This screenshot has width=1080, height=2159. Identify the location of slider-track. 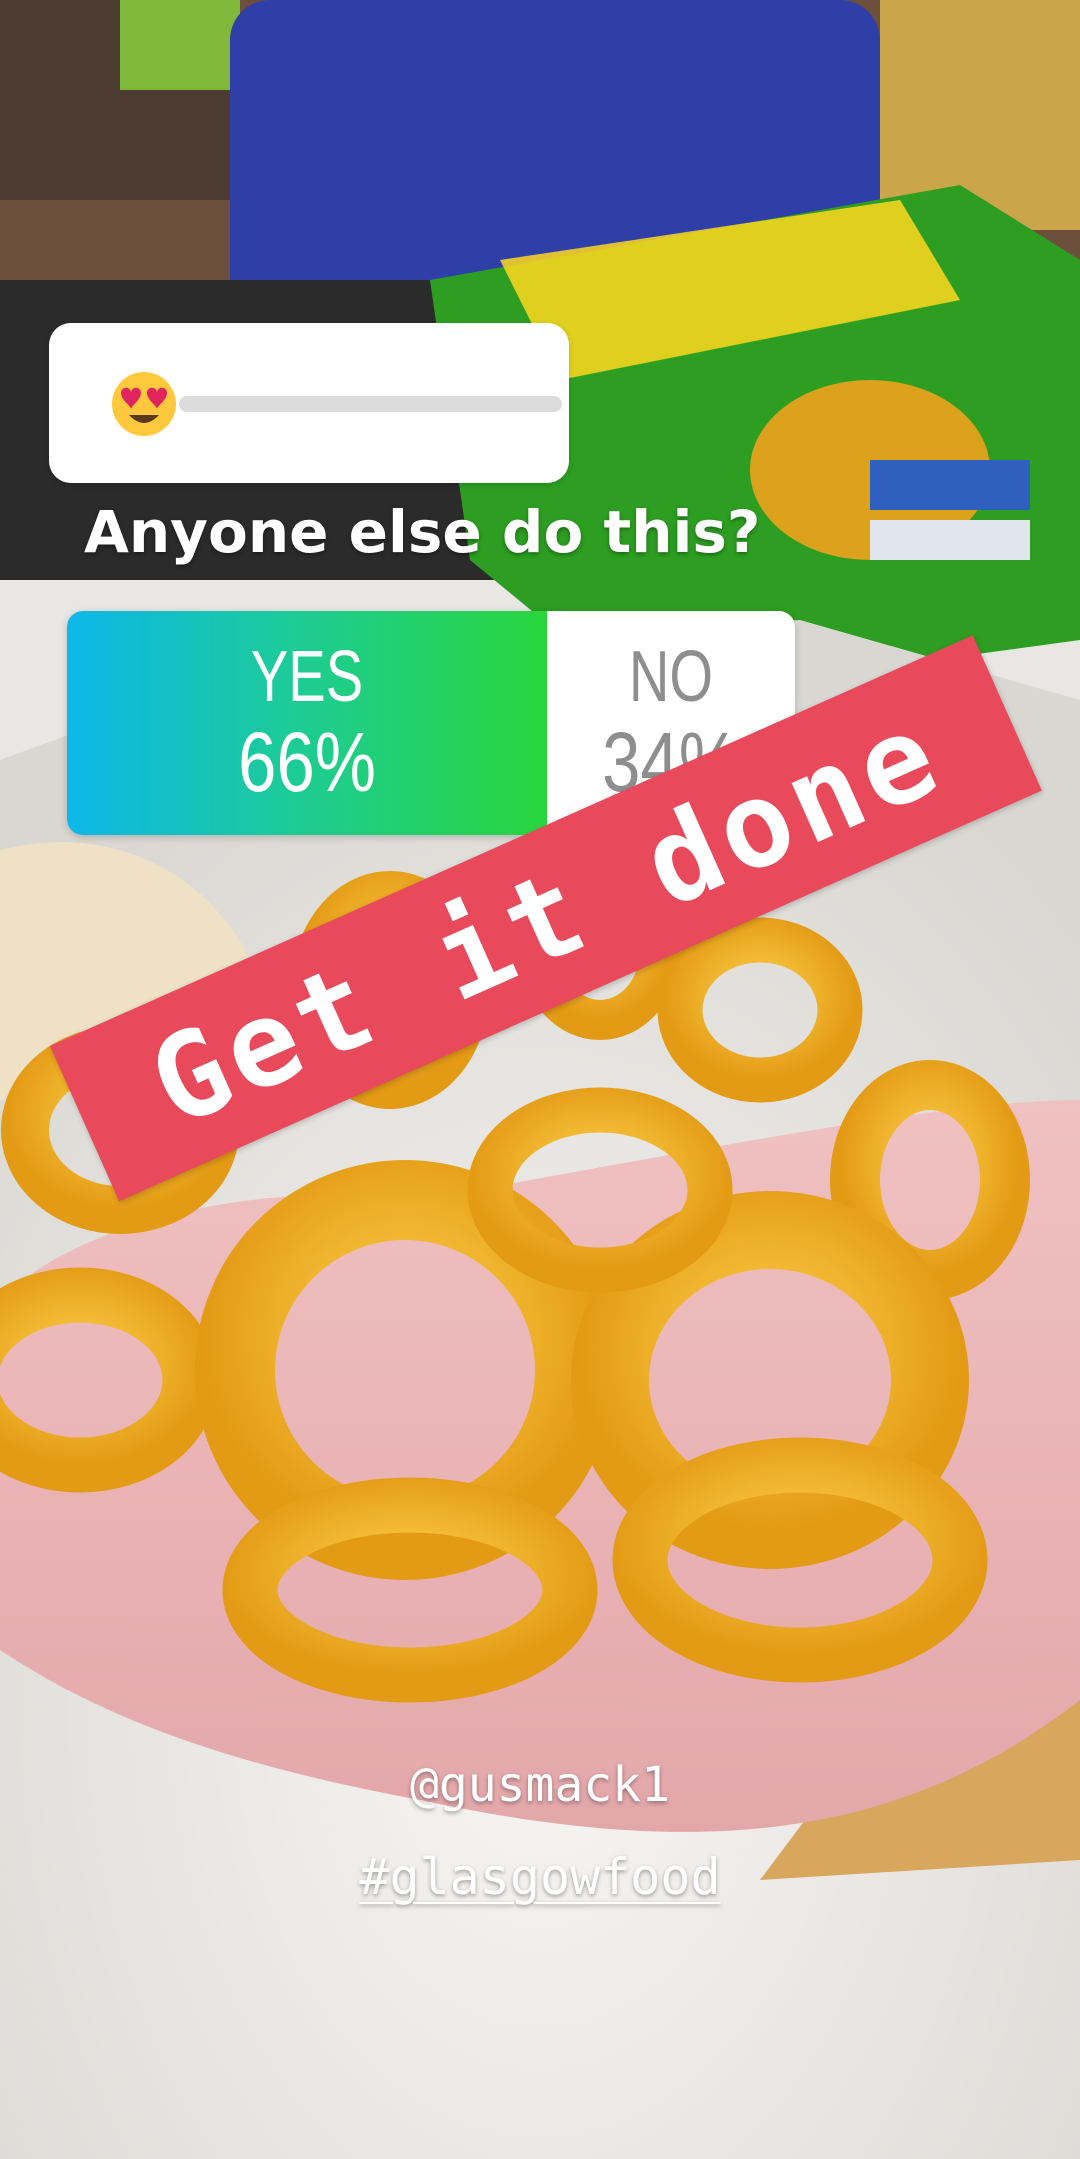
(370, 404).